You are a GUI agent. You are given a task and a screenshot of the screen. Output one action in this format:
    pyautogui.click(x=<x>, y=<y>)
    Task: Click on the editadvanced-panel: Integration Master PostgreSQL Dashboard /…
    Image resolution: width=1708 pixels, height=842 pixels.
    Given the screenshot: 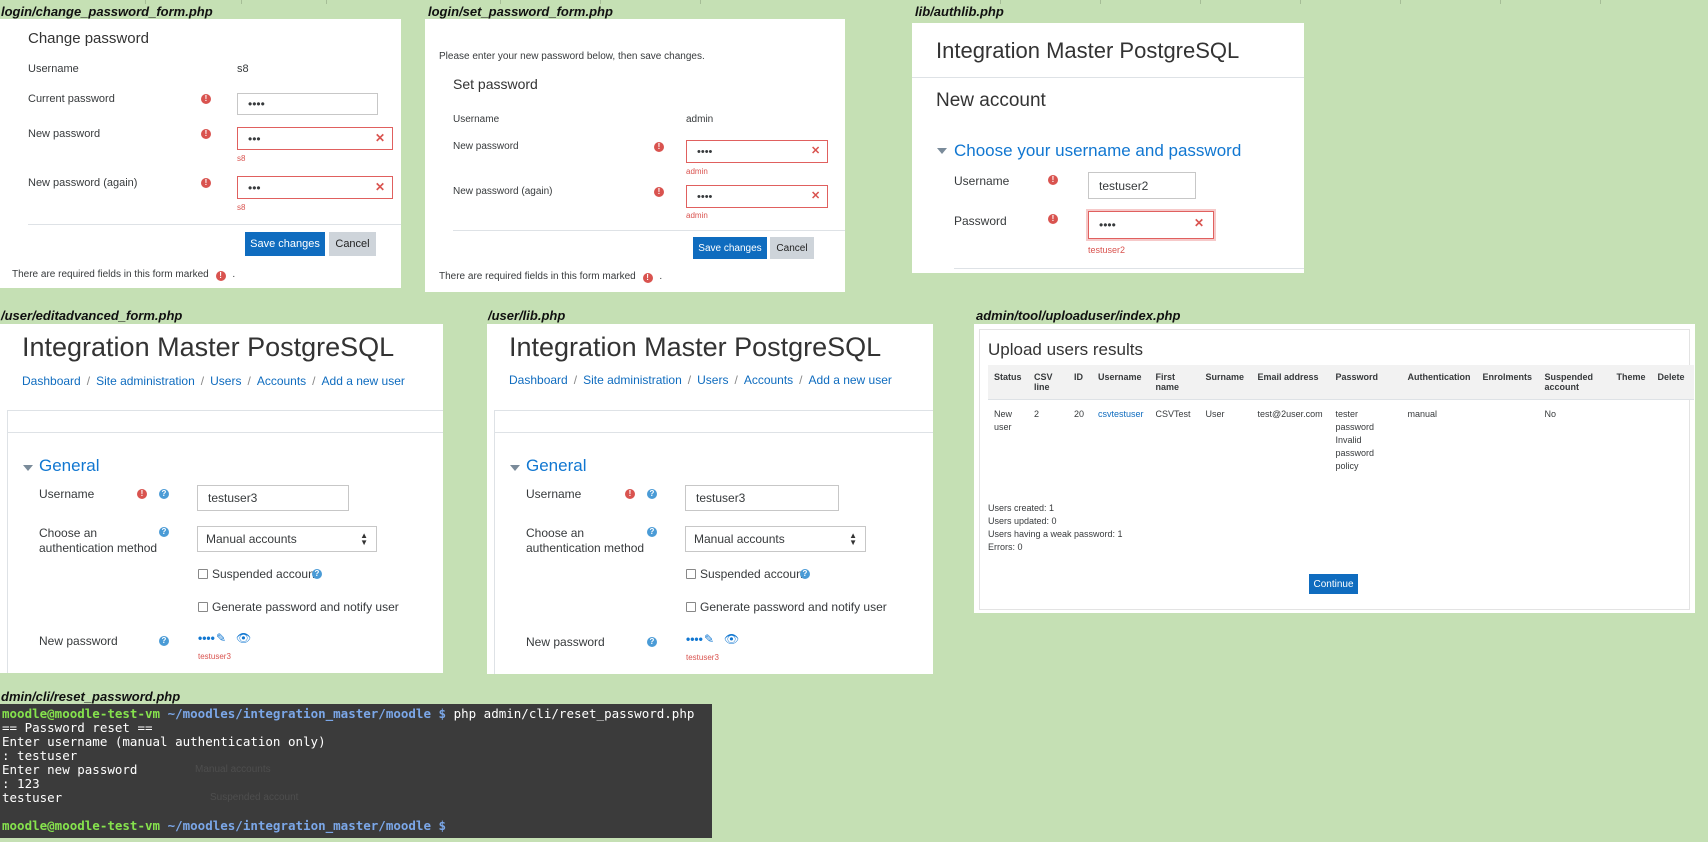 What is the action you would take?
    pyautogui.click(x=221, y=498)
    